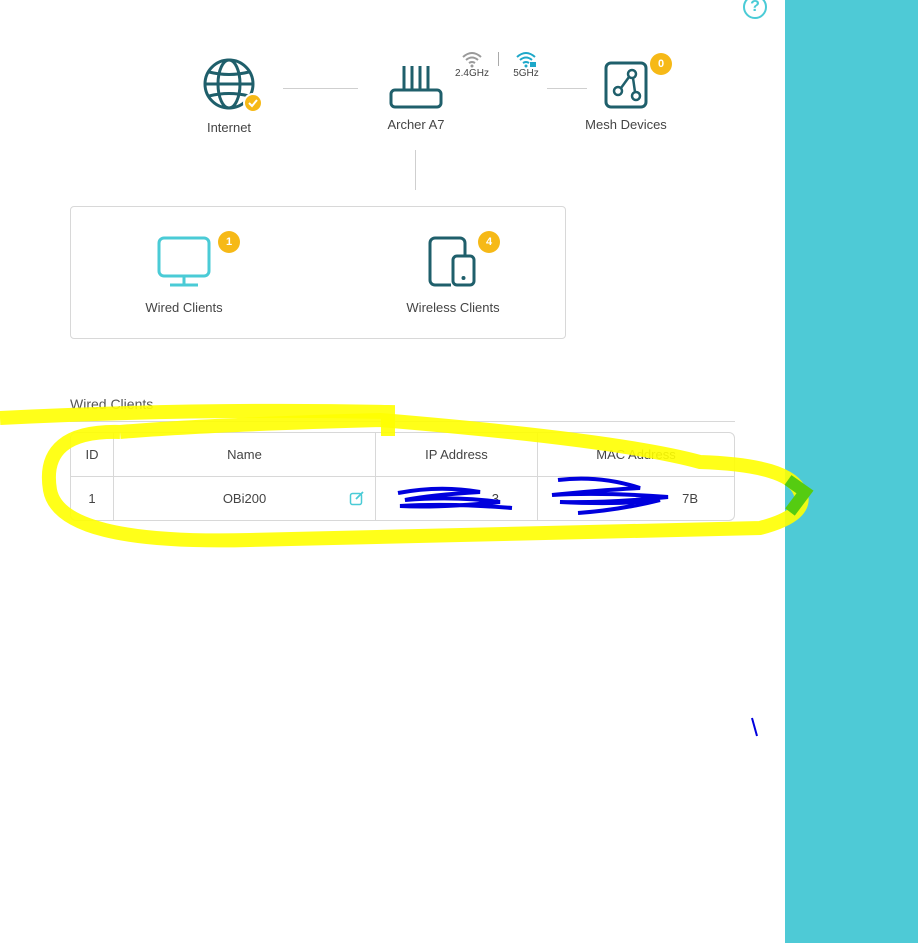 The image size is (918, 943). Describe the element at coordinates (489, 242) in the screenshot. I see `wireless-count-badge: 4` at that location.